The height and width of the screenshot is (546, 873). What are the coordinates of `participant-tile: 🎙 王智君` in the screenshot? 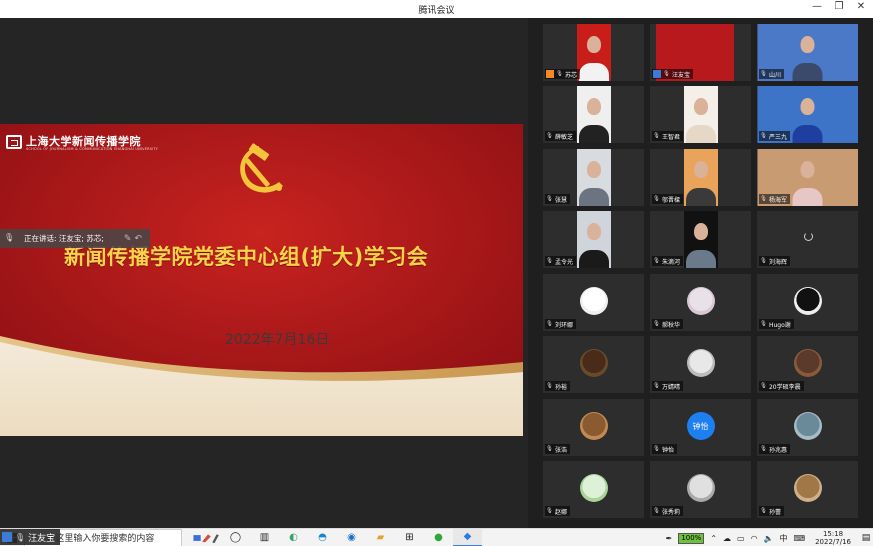 It's located at (700, 114).